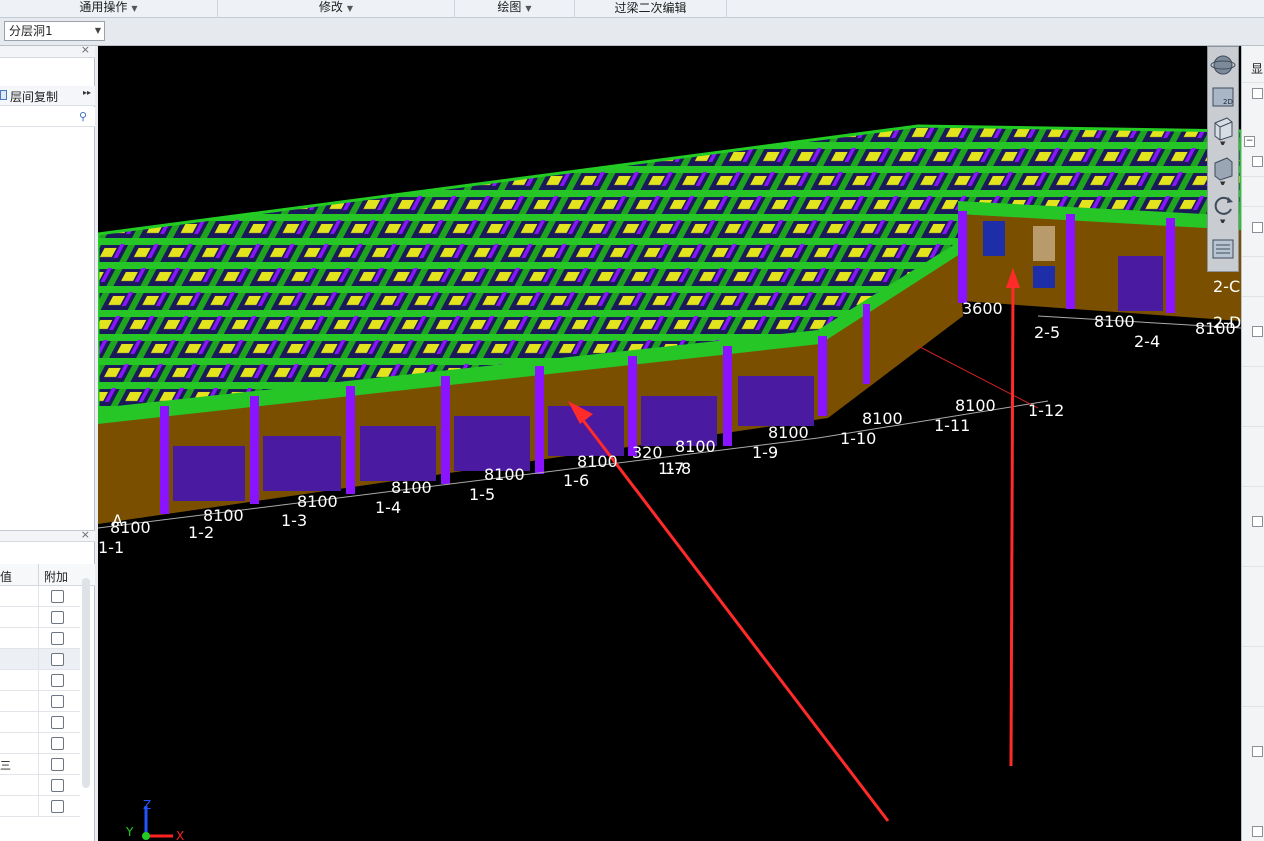  What do you see at coordinates (117, 520) in the screenshot?
I see `axis-label: A` at bounding box center [117, 520].